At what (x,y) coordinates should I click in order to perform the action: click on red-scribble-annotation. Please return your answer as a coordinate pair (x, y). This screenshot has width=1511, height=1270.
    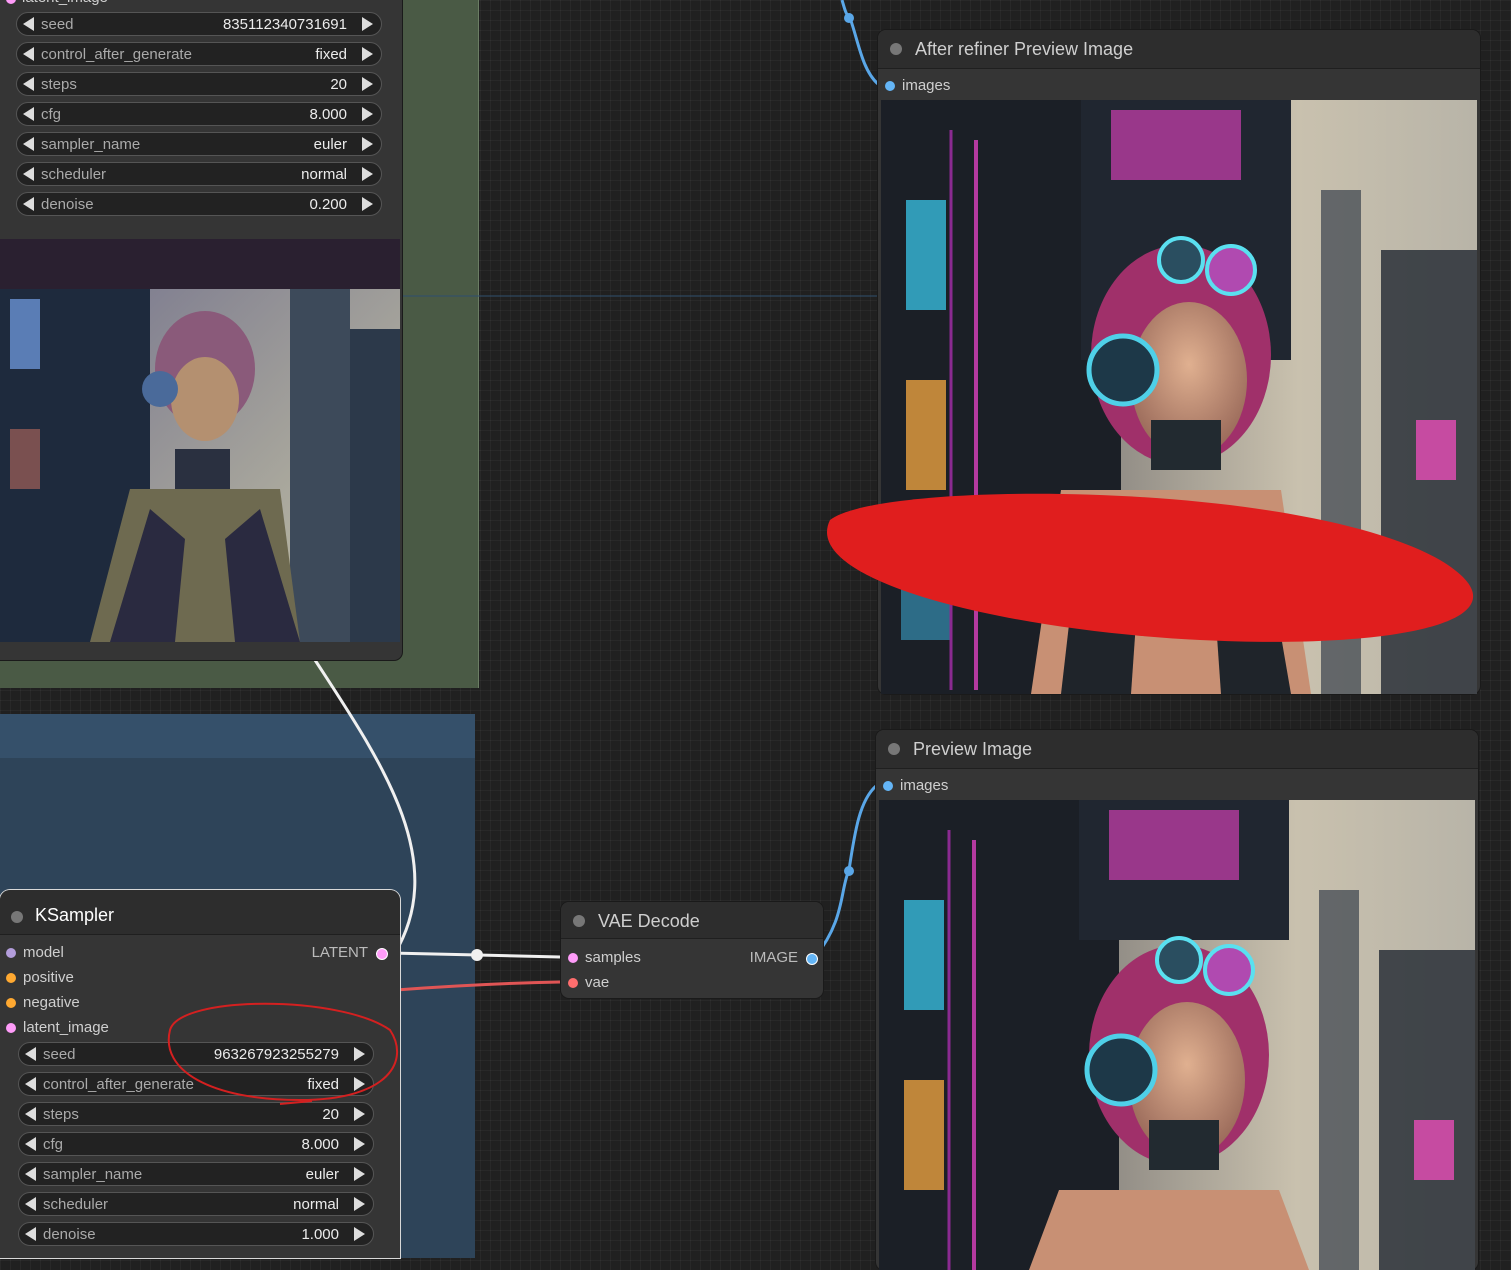
    Looking at the image, I should click on (1150, 567).